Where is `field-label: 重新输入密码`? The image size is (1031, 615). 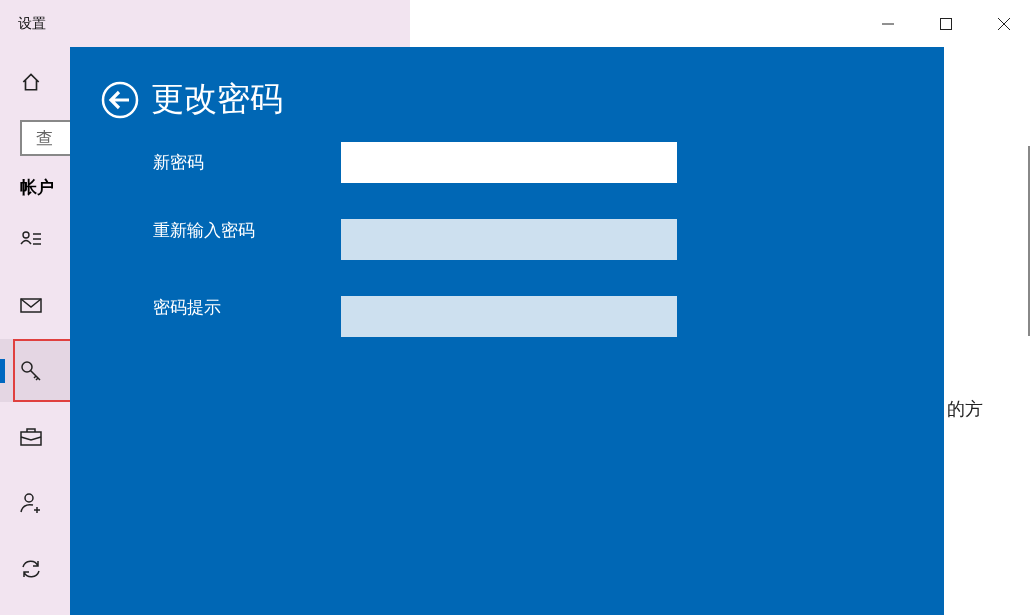 field-label: 重新输入密码 is located at coordinates (204, 230).